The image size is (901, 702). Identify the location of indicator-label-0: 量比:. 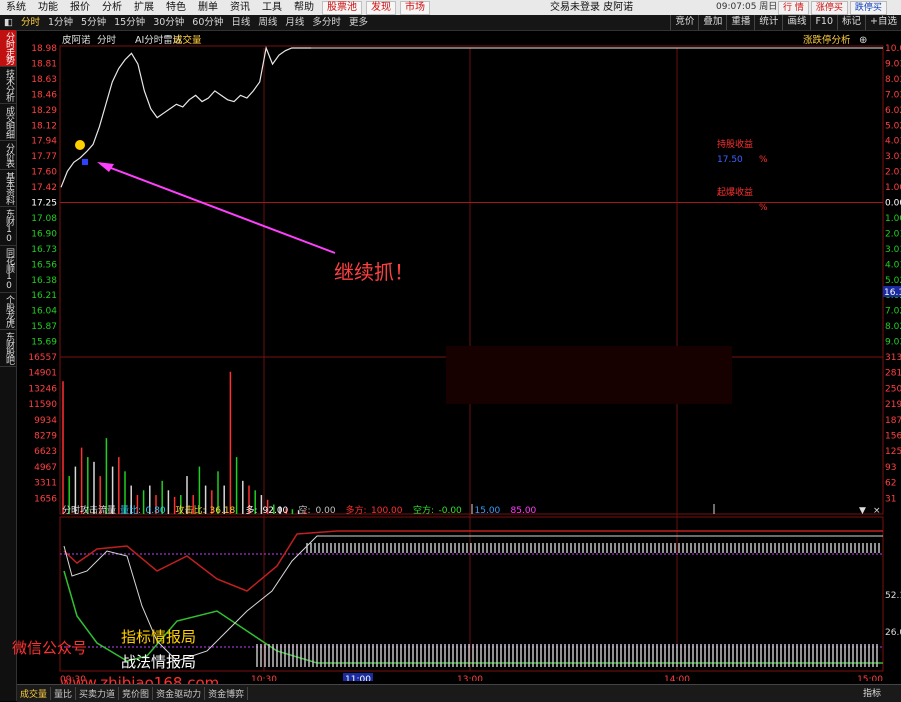
(130, 510).